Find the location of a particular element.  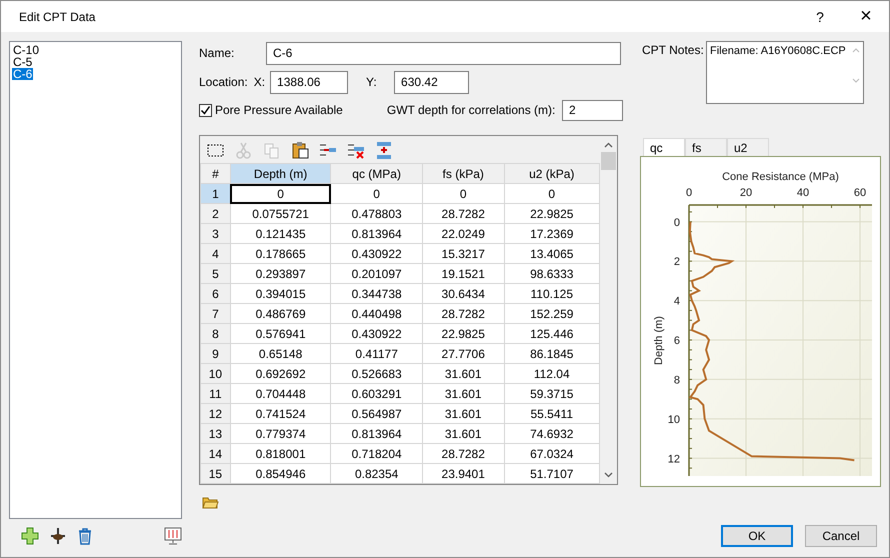

column-header: Depth (m) is located at coordinates (280, 174).